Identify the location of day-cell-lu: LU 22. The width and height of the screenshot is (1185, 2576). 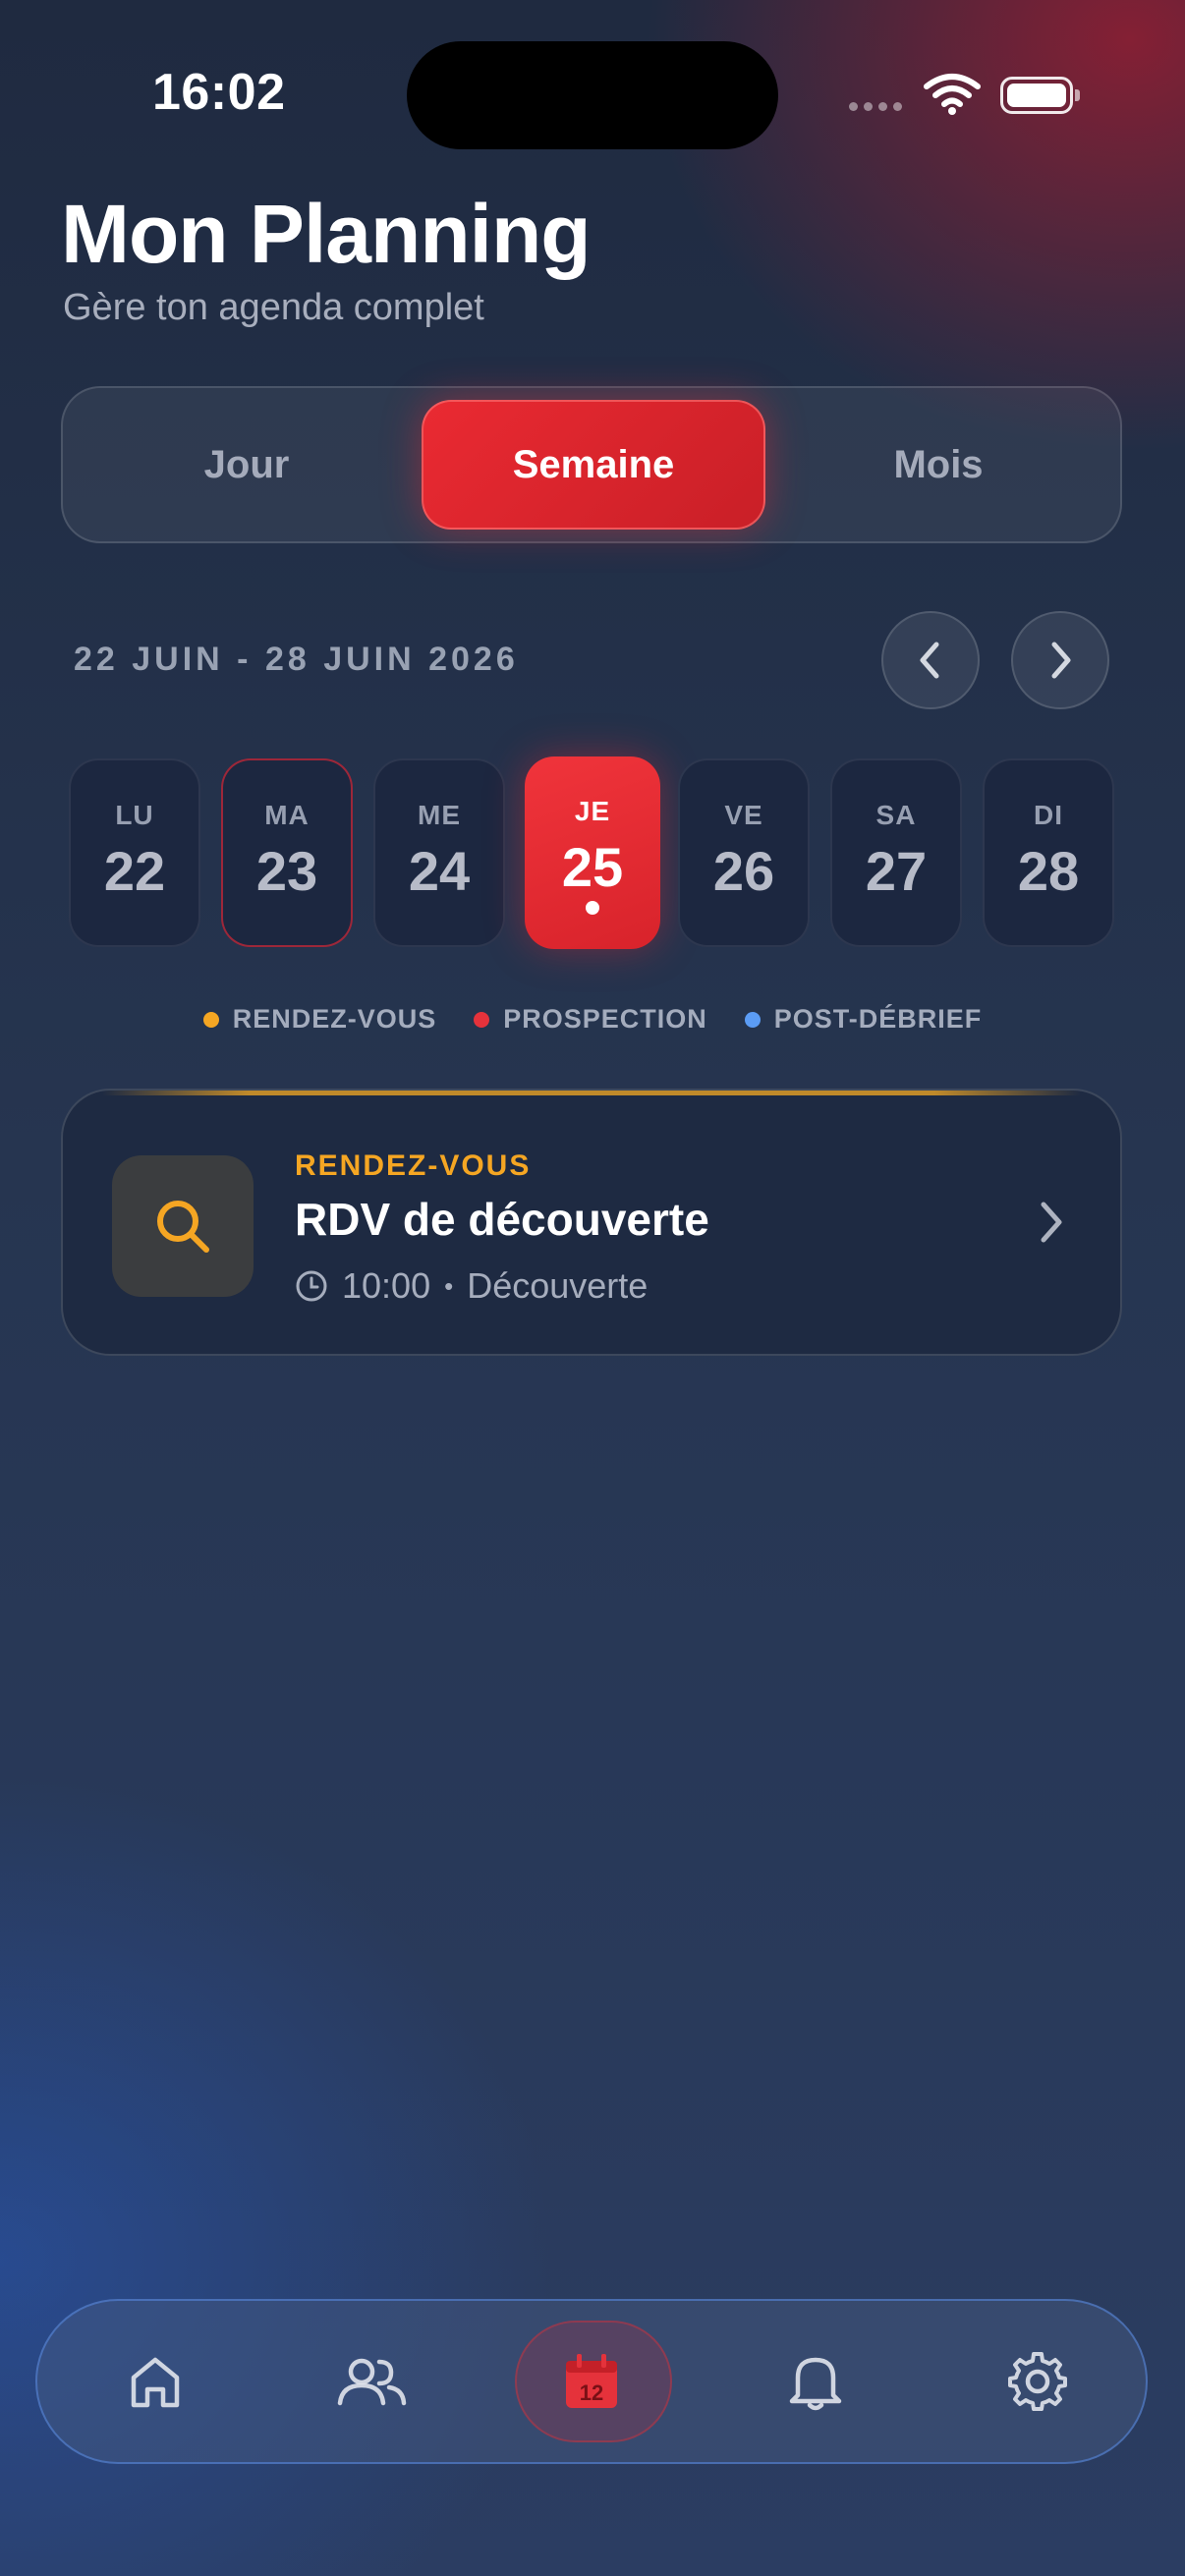
(135, 852).